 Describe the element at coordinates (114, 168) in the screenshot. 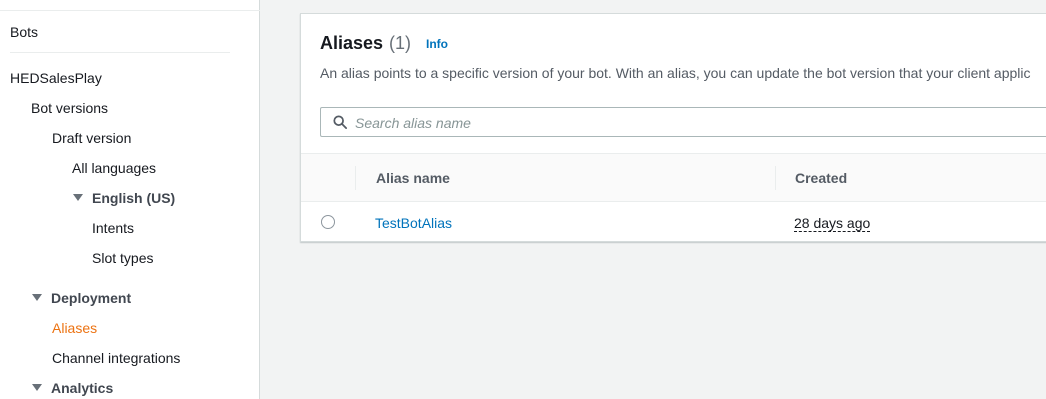

I see `sidebar-item-all-languages: All languages` at that location.